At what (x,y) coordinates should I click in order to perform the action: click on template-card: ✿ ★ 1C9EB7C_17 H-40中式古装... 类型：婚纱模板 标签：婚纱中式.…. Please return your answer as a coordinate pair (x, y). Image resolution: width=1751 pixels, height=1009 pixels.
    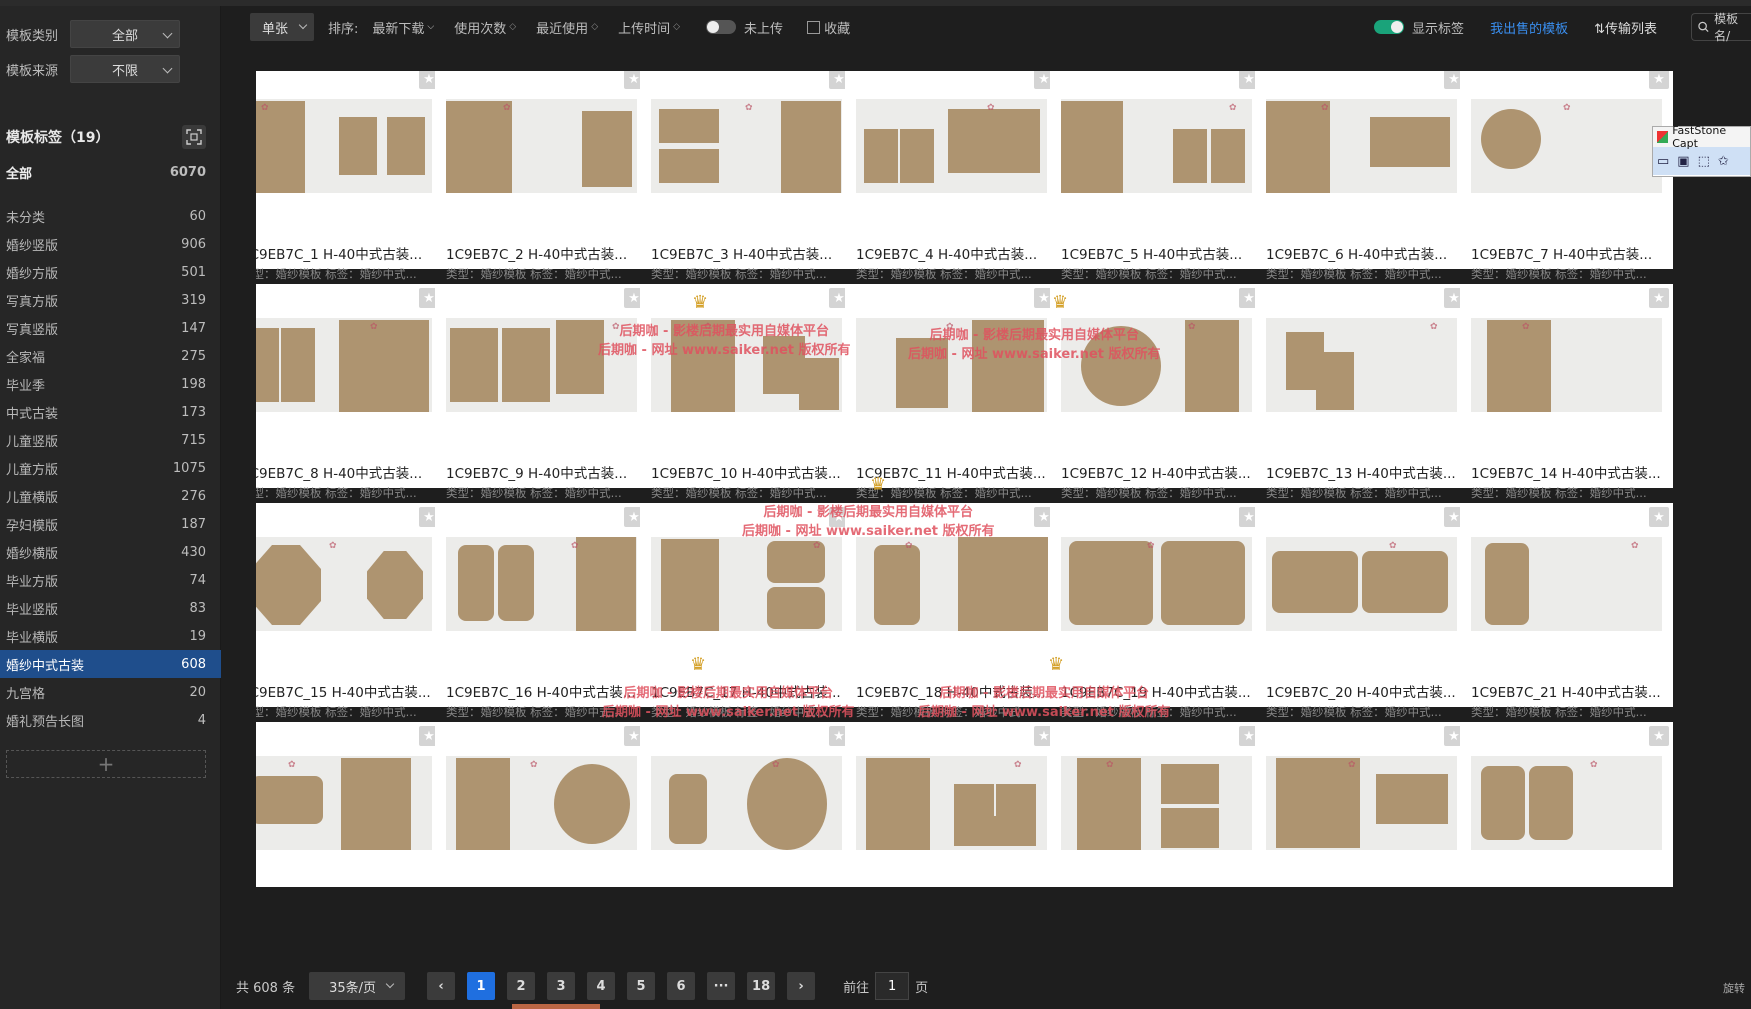
    Looking at the image, I should click on (746, 611).